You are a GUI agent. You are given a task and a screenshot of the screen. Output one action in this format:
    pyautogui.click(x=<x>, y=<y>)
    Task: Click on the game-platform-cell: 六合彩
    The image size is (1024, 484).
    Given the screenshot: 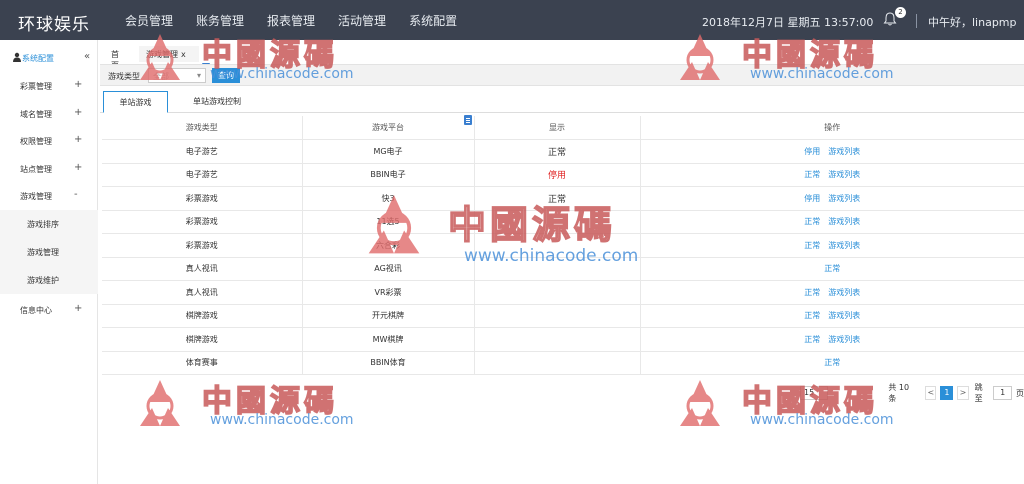 What is the action you would take?
    pyautogui.click(x=388, y=245)
    